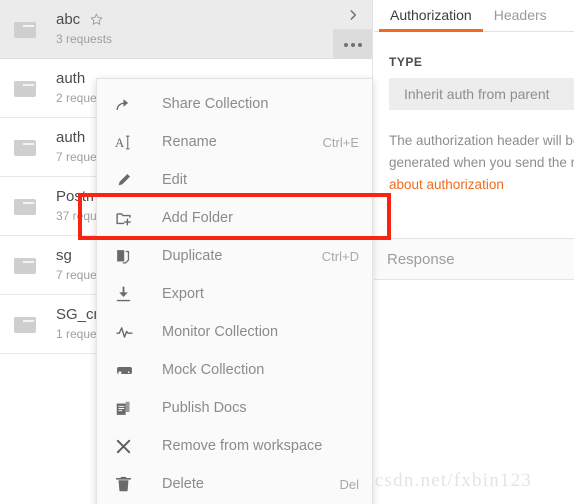 The width and height of the screenshot is (574, 504). What do you see at coordinates (204, 408) in the screenshot?
I see `menu-item-label: Publish Docs` at bounding box center [204, 408].